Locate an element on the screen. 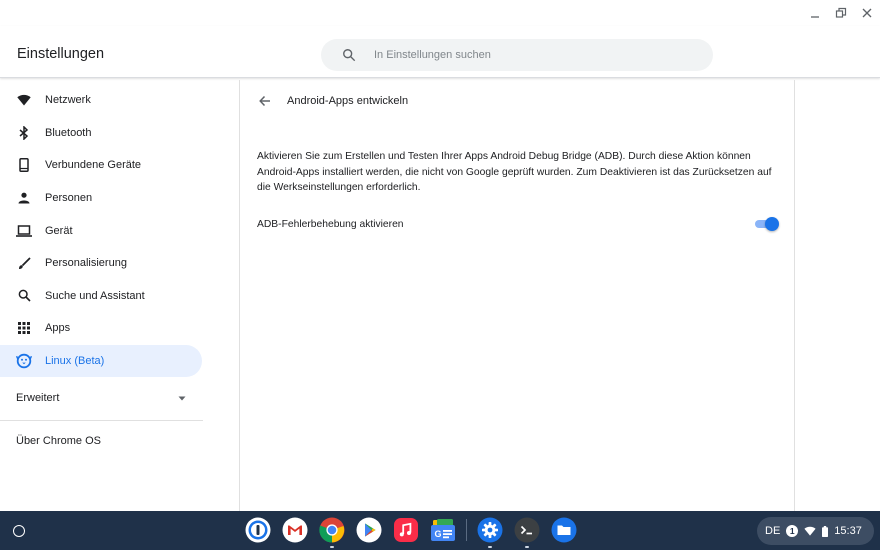 Image resolution: width=880 pixels, height=550 pixels. shelf-app-files is located at coordinates (564, 530).